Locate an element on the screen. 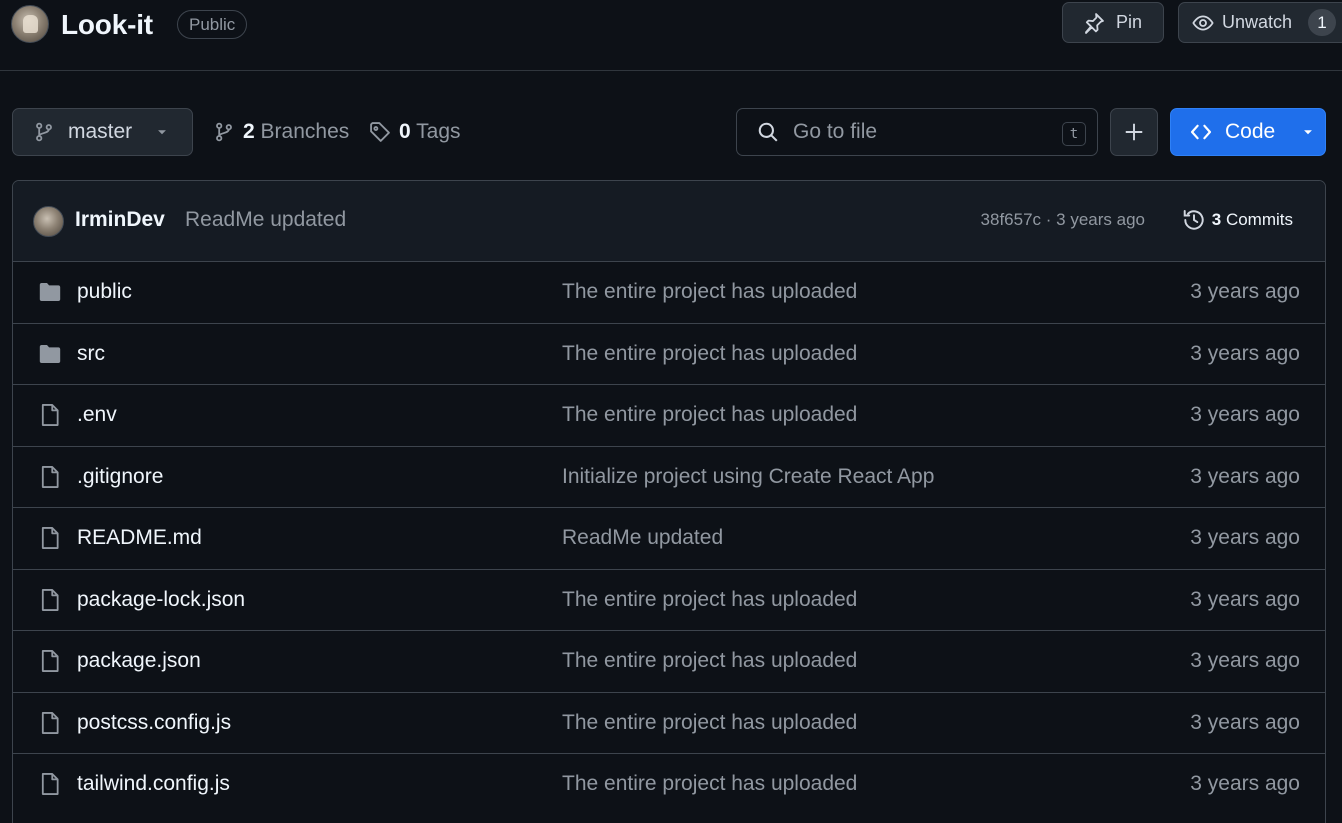 This screenshot has width=1342, height=823. go-to-file-input is located at coordinates (918, 132).